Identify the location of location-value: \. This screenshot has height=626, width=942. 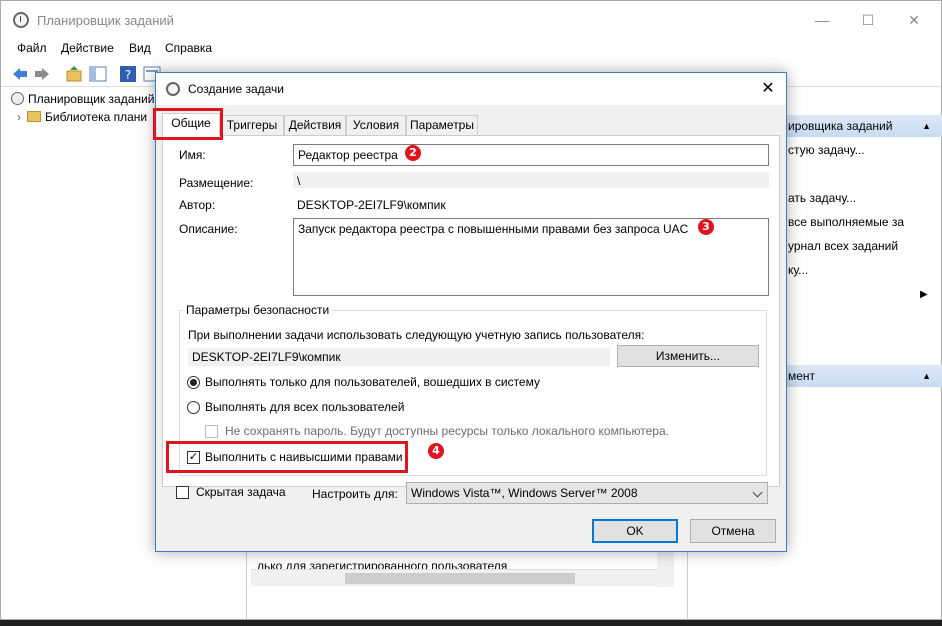
(531, 180).